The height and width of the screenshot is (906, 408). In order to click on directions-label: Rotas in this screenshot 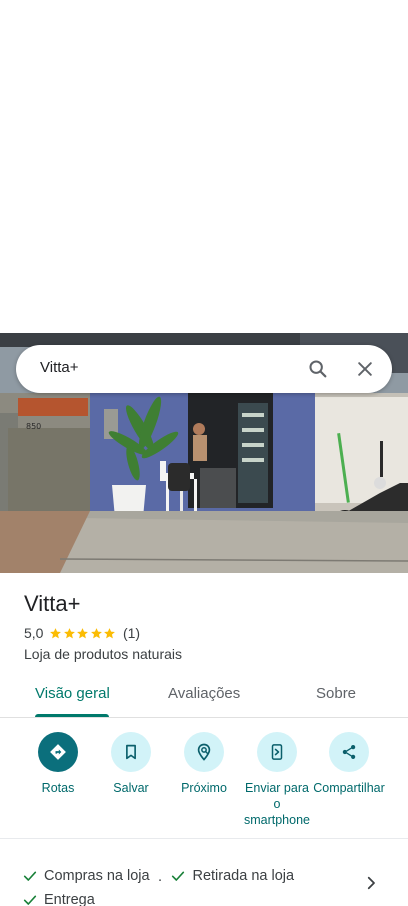, I will do `click(58, 788)`.